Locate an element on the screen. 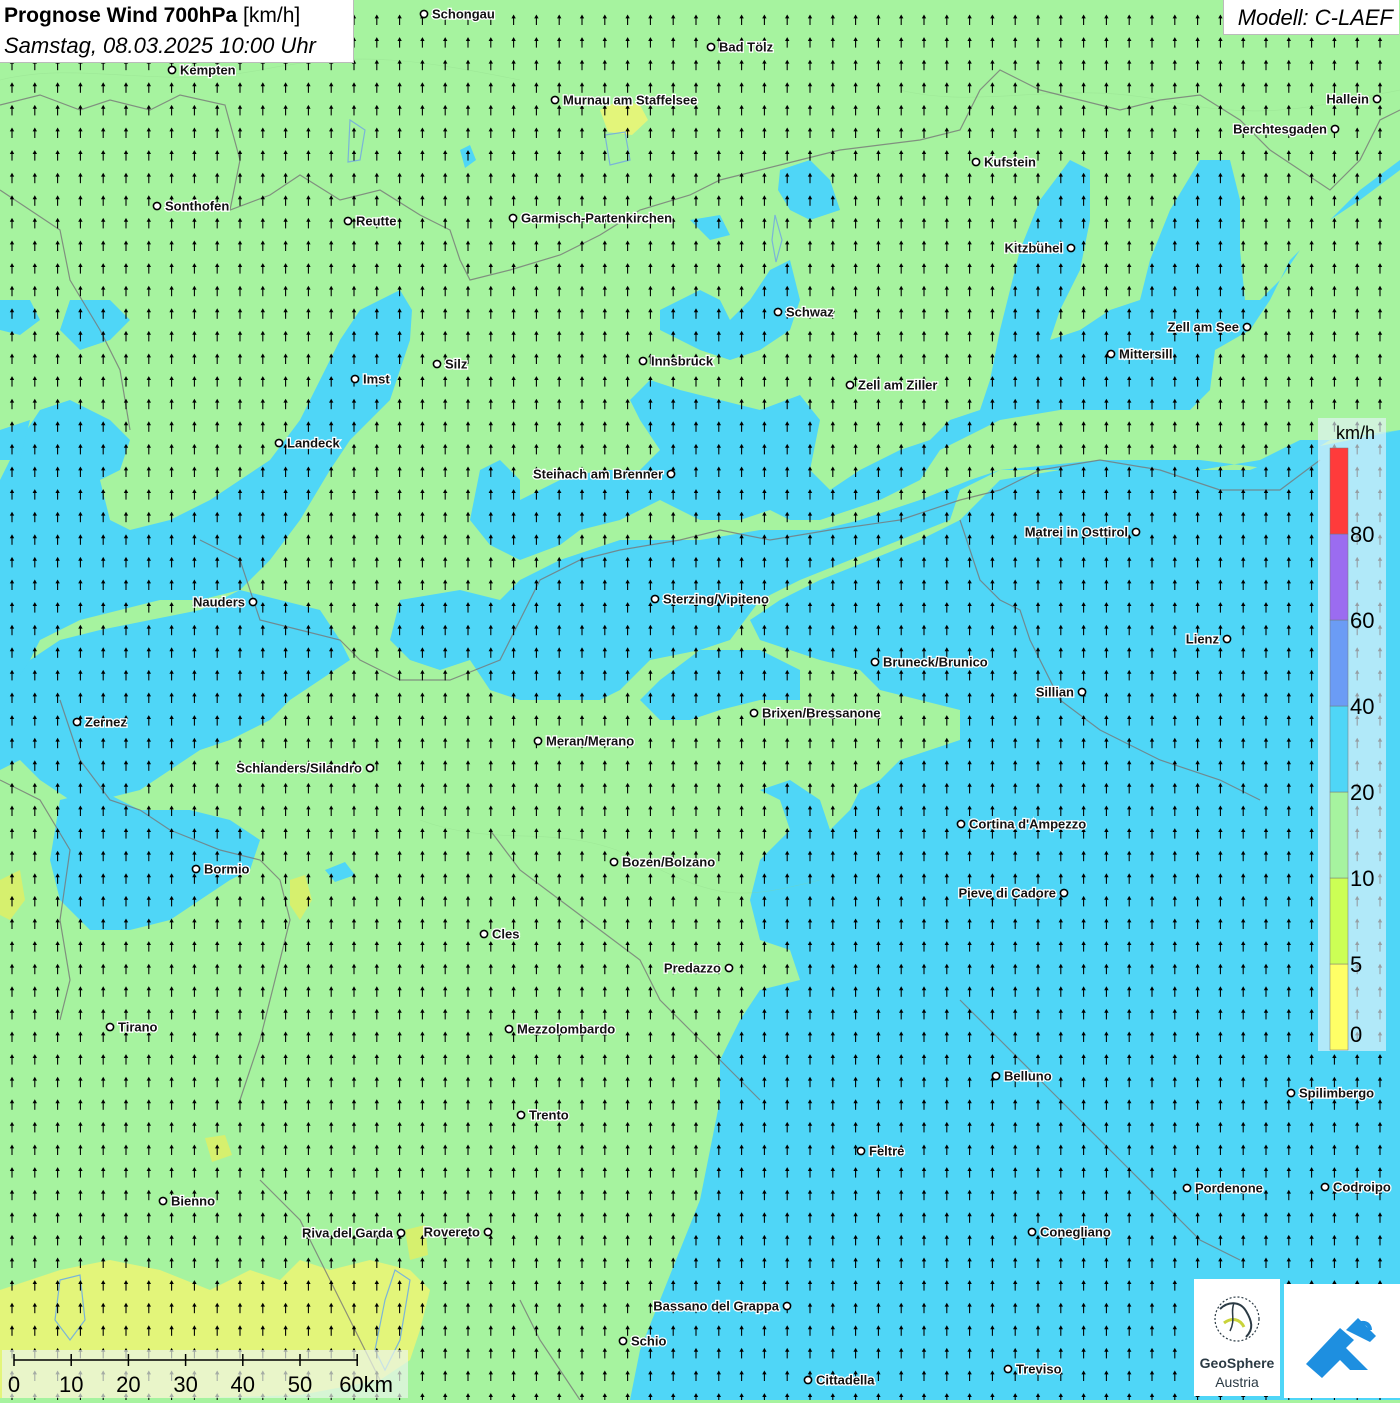  city-label: Brixen/Bressanone is located at coordinates (821, 713).